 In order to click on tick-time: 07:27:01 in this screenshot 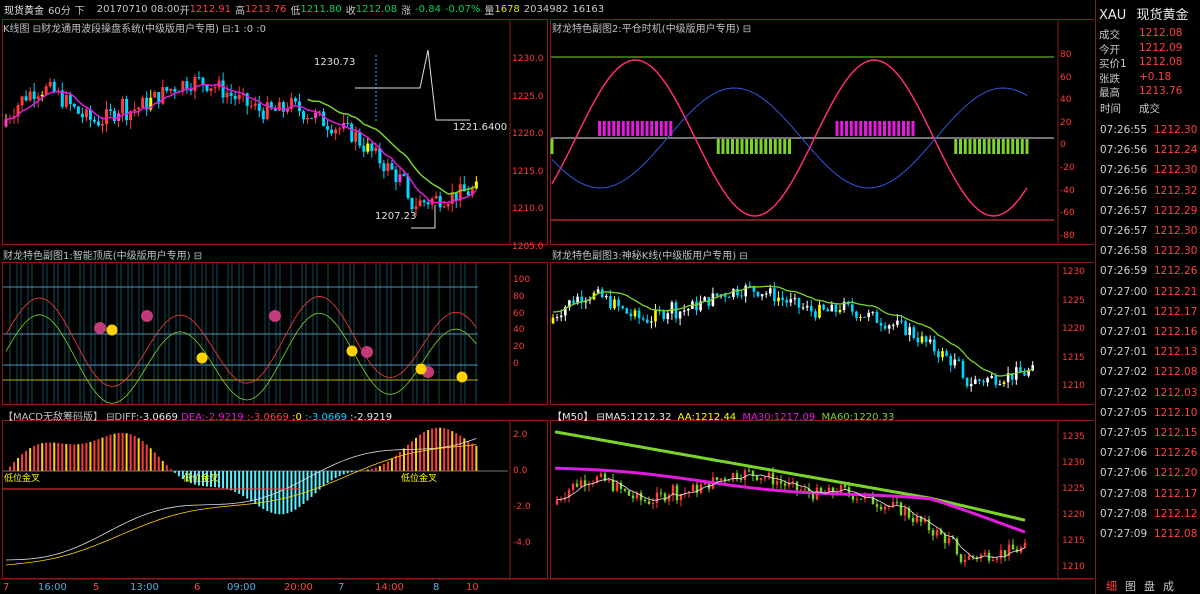, I will do `click(1124, 352)`.